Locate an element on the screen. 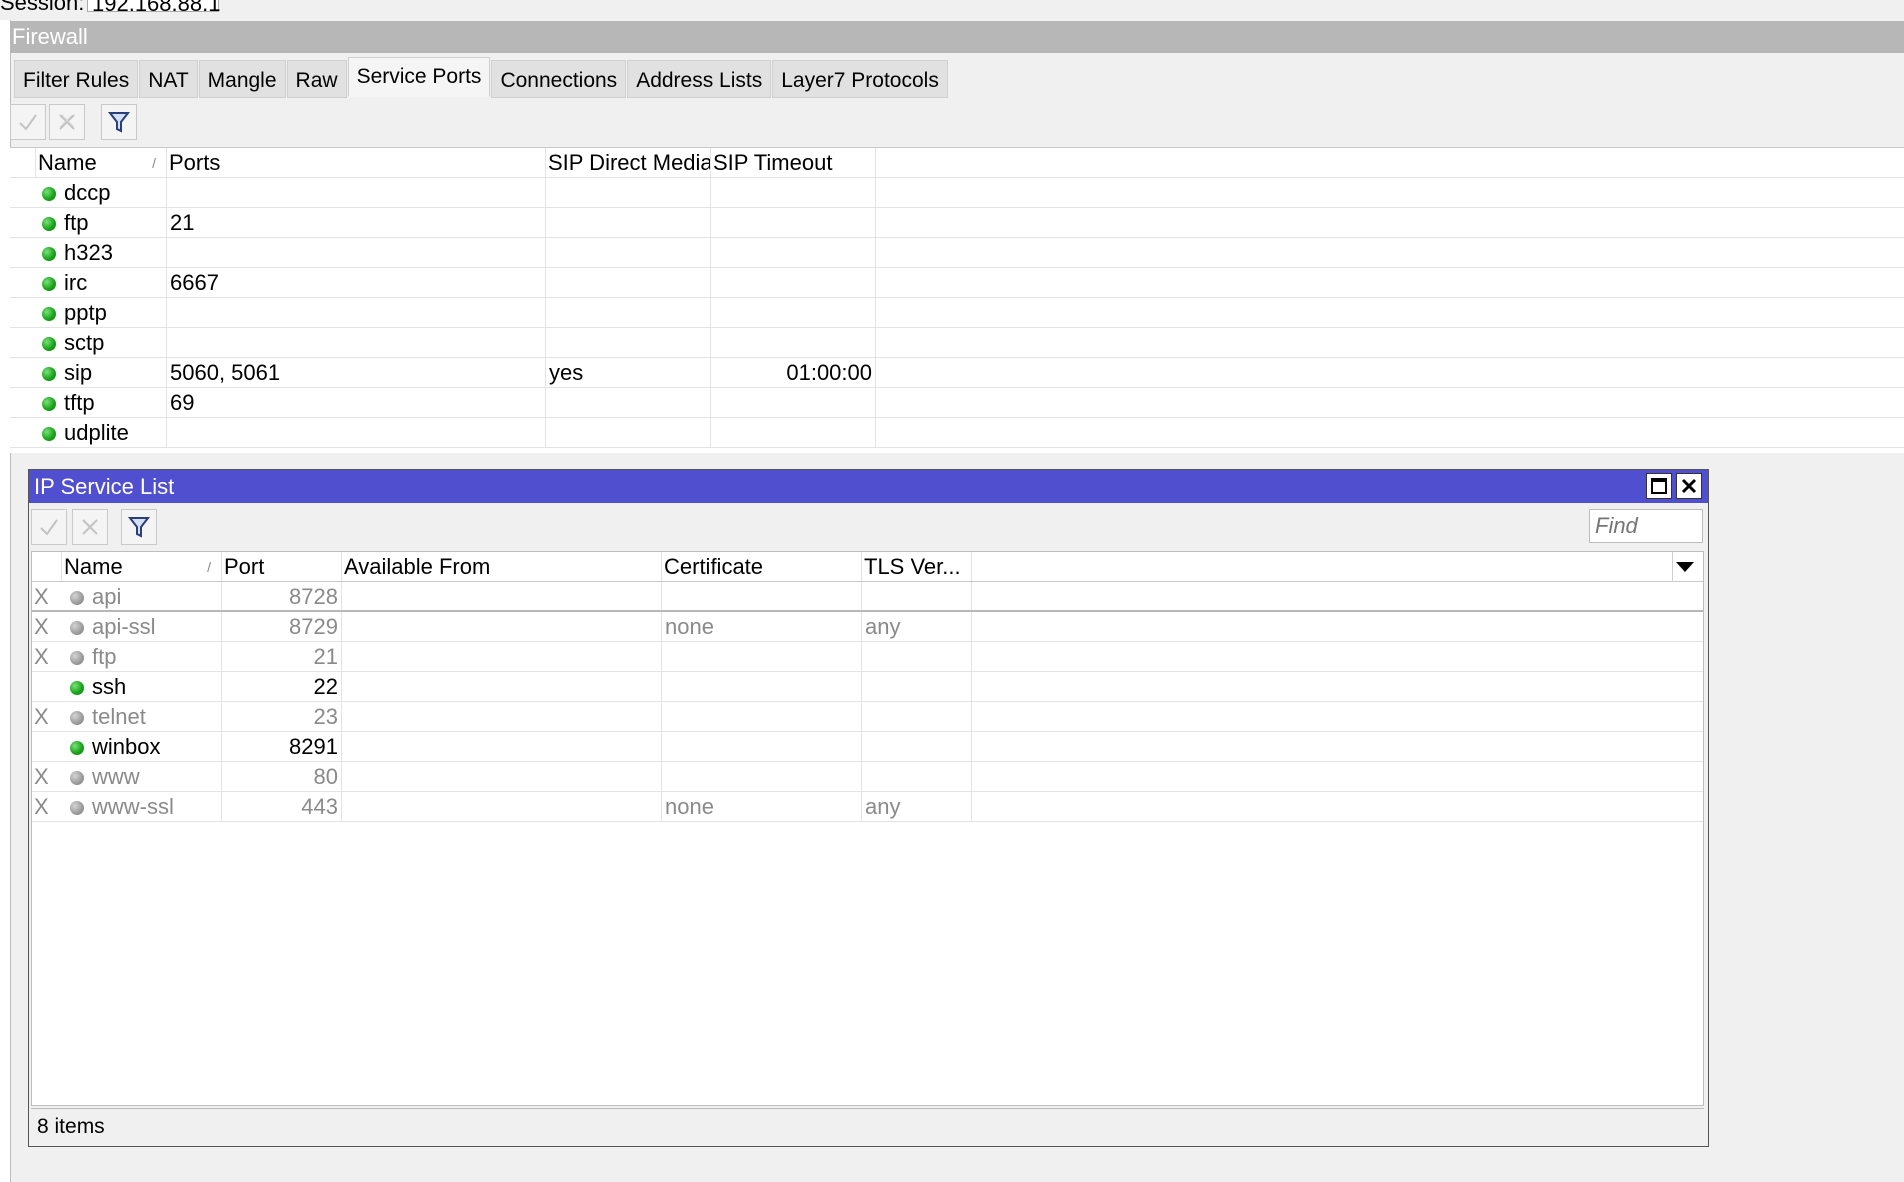 This screenshot has width=1904, height=1182. column-header: Ports is located at coordinates (356, 162).